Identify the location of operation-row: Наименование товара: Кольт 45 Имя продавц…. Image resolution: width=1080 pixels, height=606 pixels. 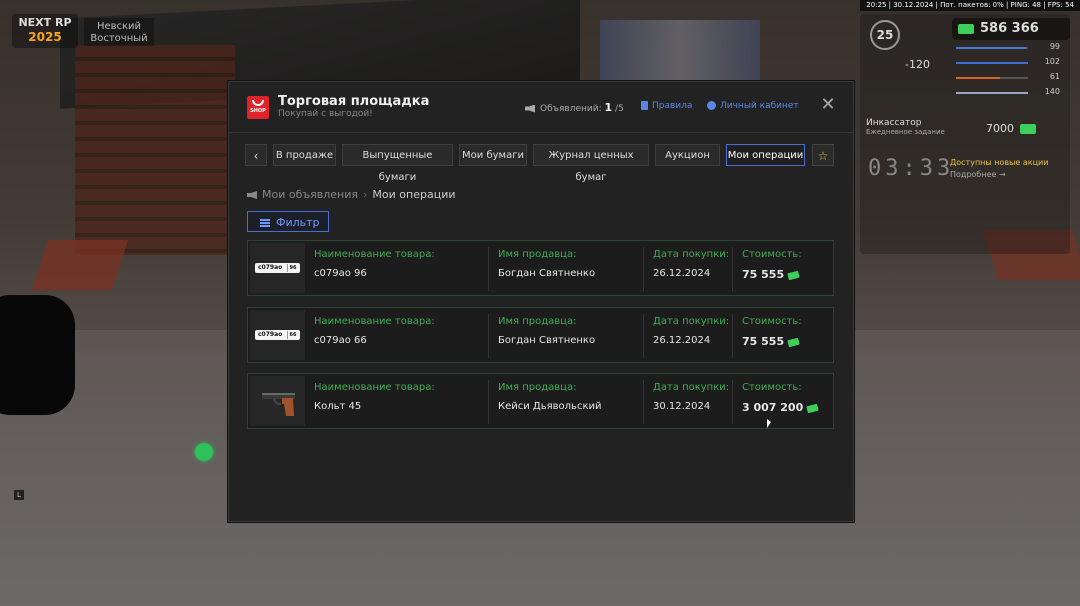
(540, 401).